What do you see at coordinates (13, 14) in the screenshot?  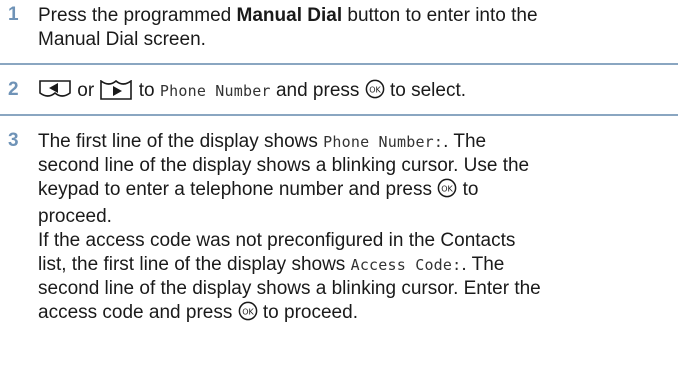 I see `step-number: 1` at bounding box center [13, 14].